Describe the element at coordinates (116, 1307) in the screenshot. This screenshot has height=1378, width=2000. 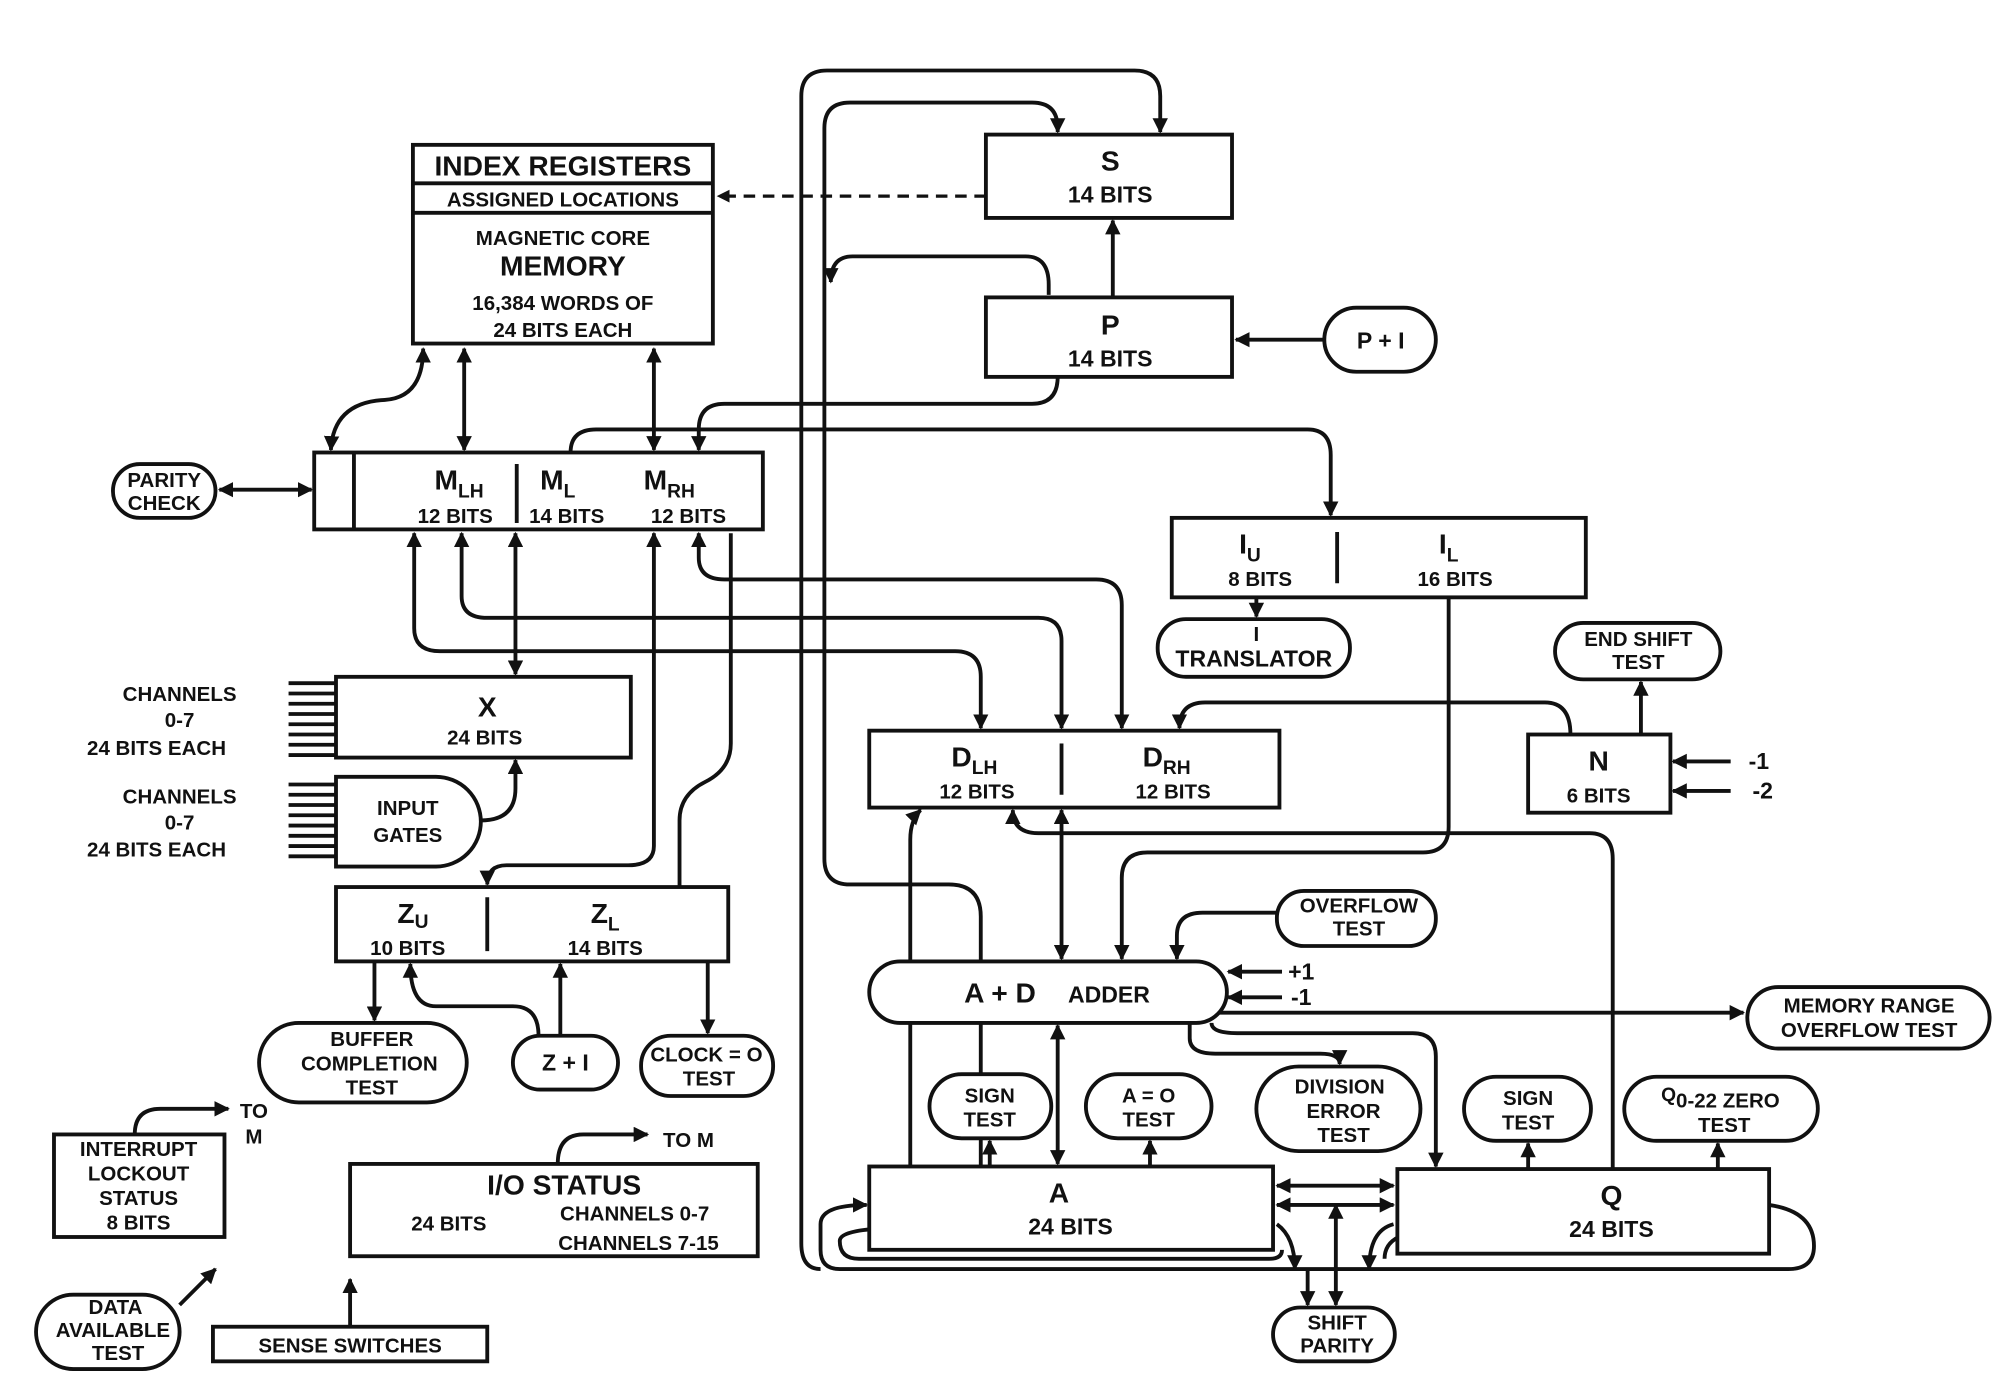
I see `test-label: DATA` at that location.